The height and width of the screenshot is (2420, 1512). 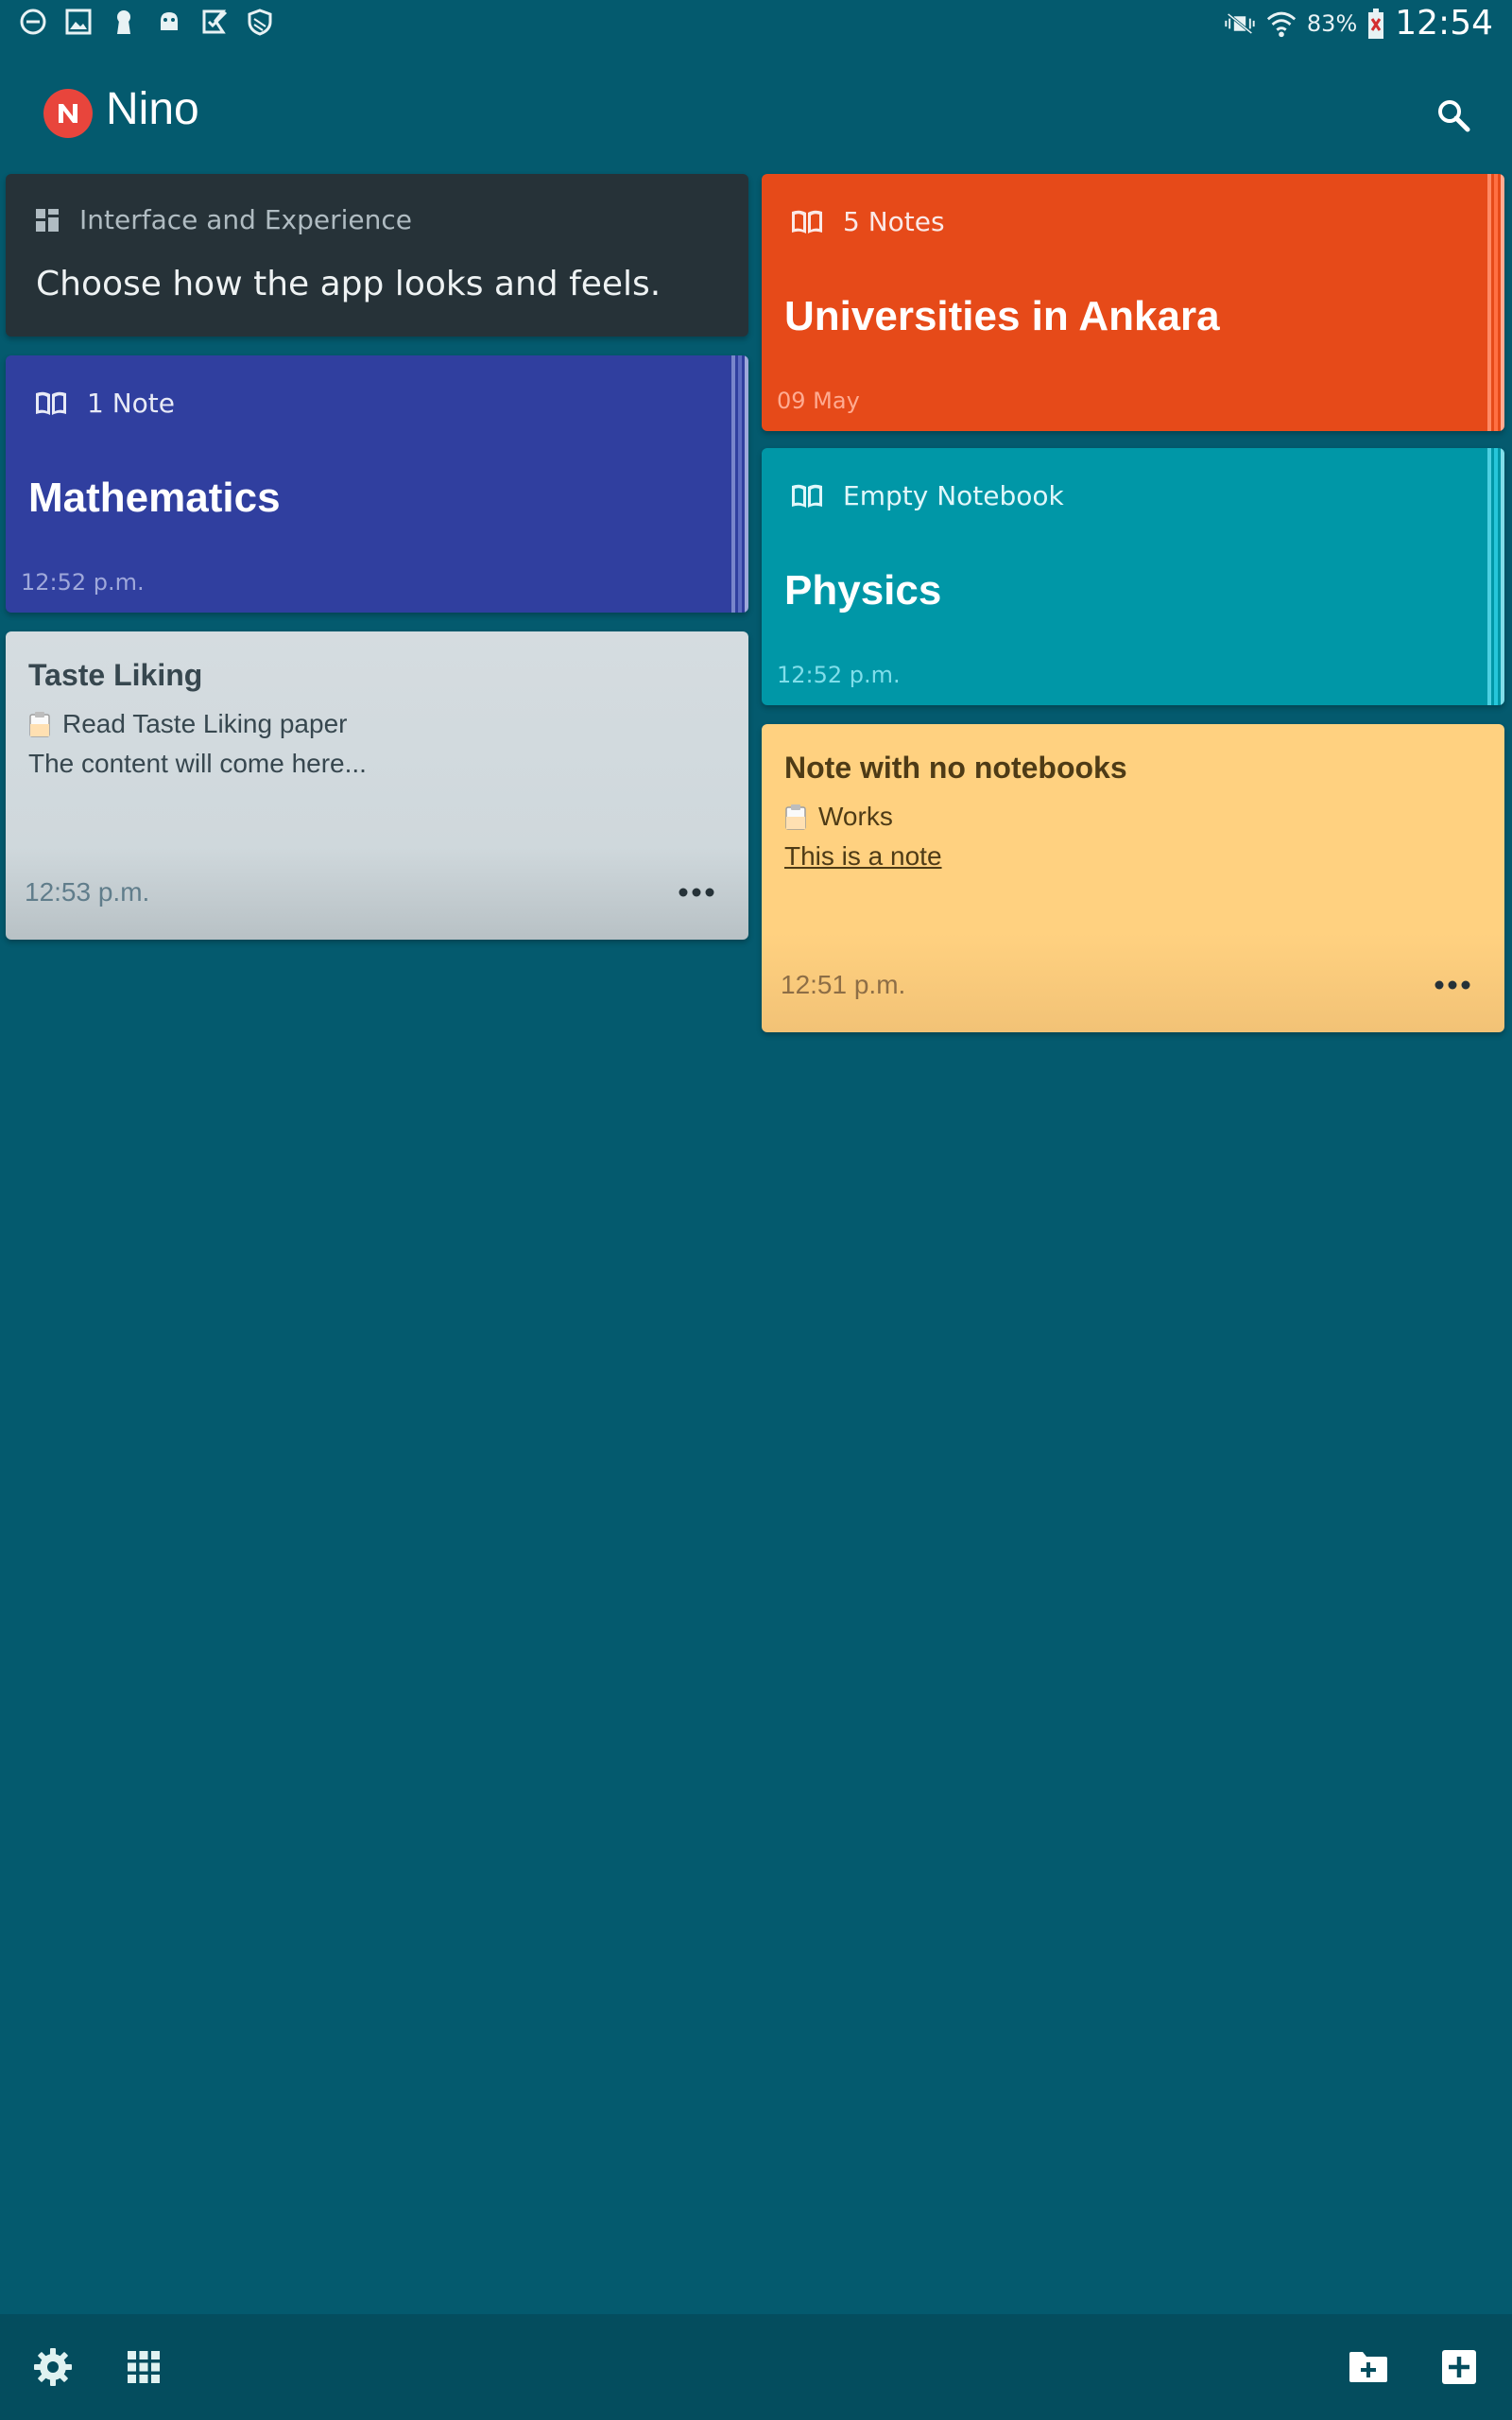 What do you see at coordinates (863, 856) in the screenshot?
I see `note-body: This is a note` at bounding box center [863, 856].